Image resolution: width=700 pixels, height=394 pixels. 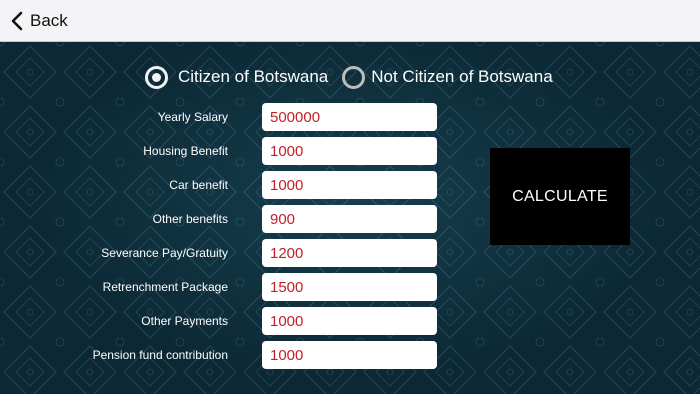 What do you see at coordinates (185, 151) in the screenshot?
I see `housing-benefit-label: Housing Benefit` at bounding box center [185, 151].